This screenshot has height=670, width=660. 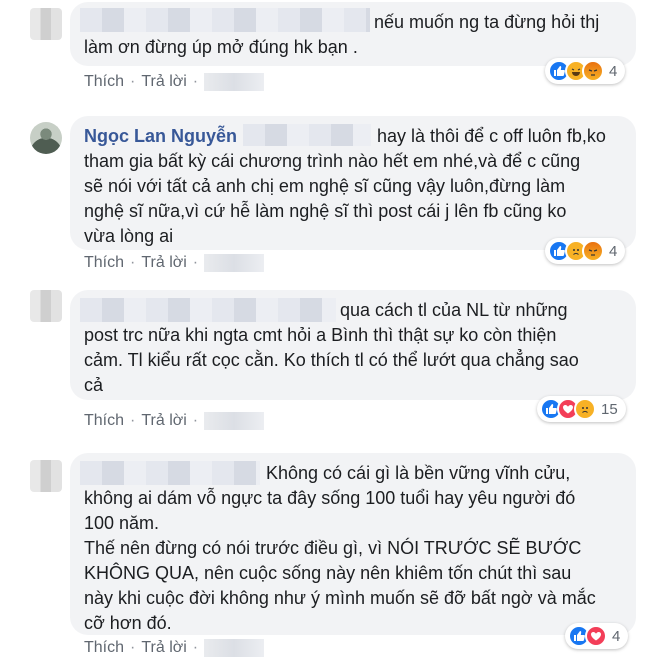 What do you see at coordinates (160, 136) in the screenshot?
I see `author-name: Ngọc Lan Nguyễn` at bounding box center [160, 136].